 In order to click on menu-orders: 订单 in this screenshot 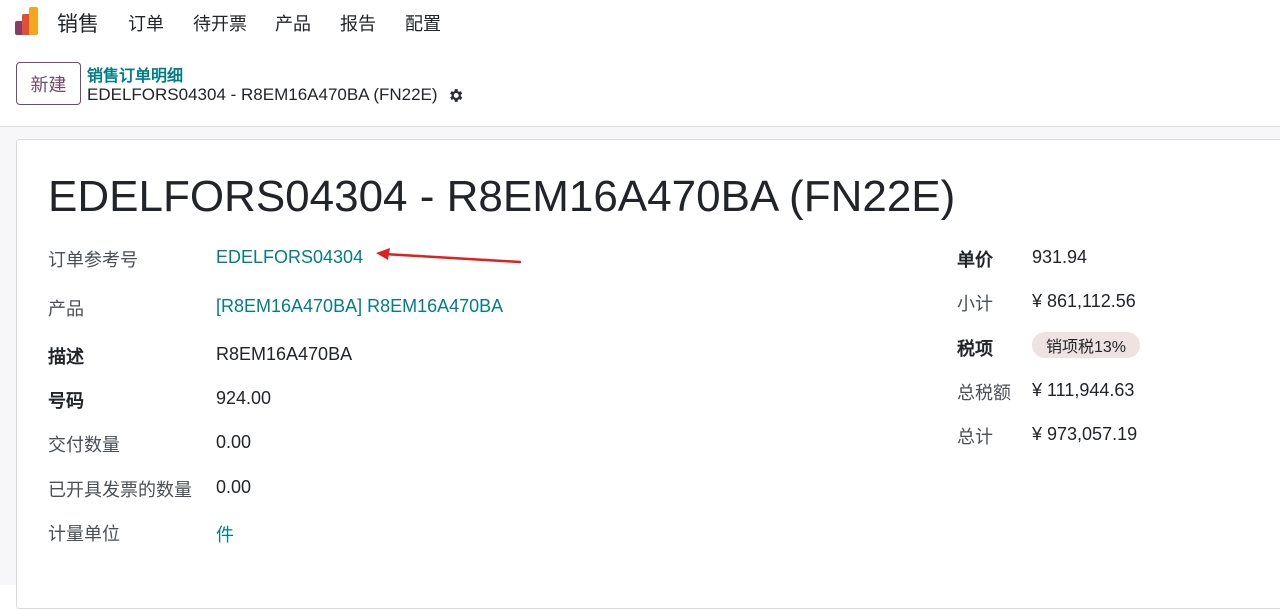, I will do `click(146, 23)`.